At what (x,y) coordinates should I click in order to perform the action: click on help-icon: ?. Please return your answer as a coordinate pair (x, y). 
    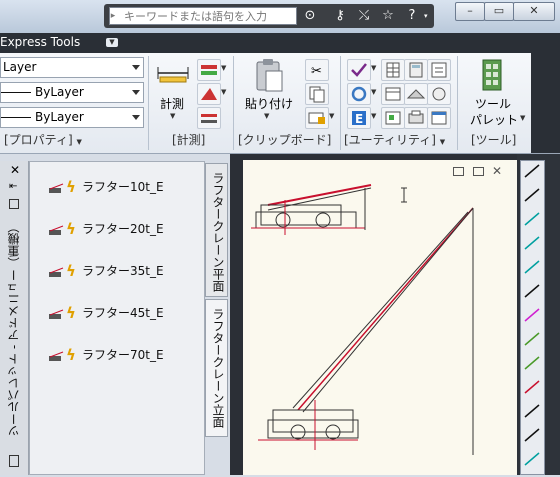
    Looking at the image, I should click on (412, 16).